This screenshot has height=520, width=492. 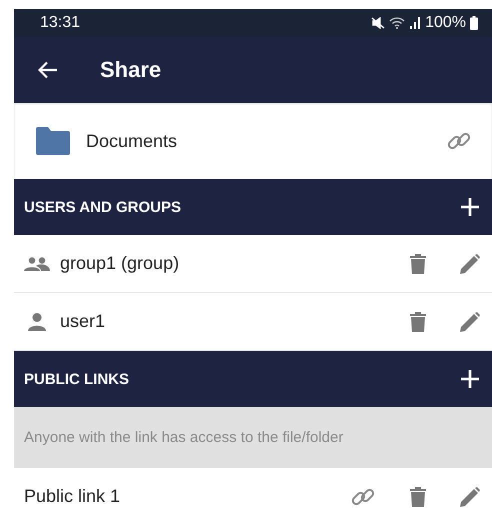 I want to click on signal-icon, so click(x=415, y=23).